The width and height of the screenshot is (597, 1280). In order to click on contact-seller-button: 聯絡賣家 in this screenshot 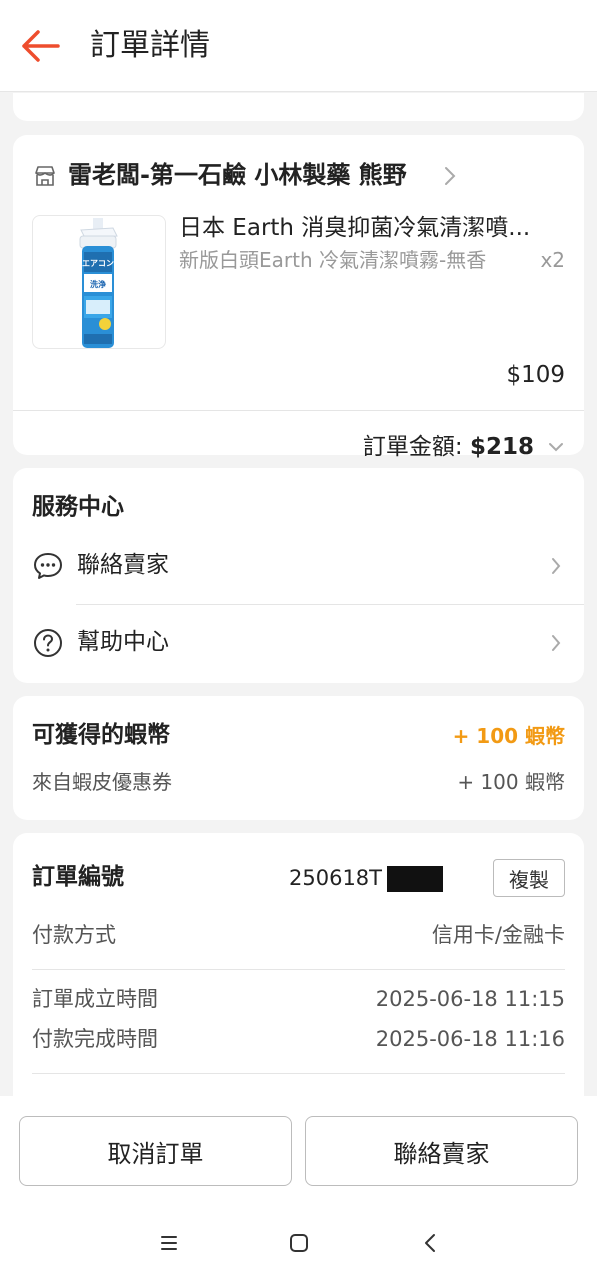, I will do `click(441, 1151)`.